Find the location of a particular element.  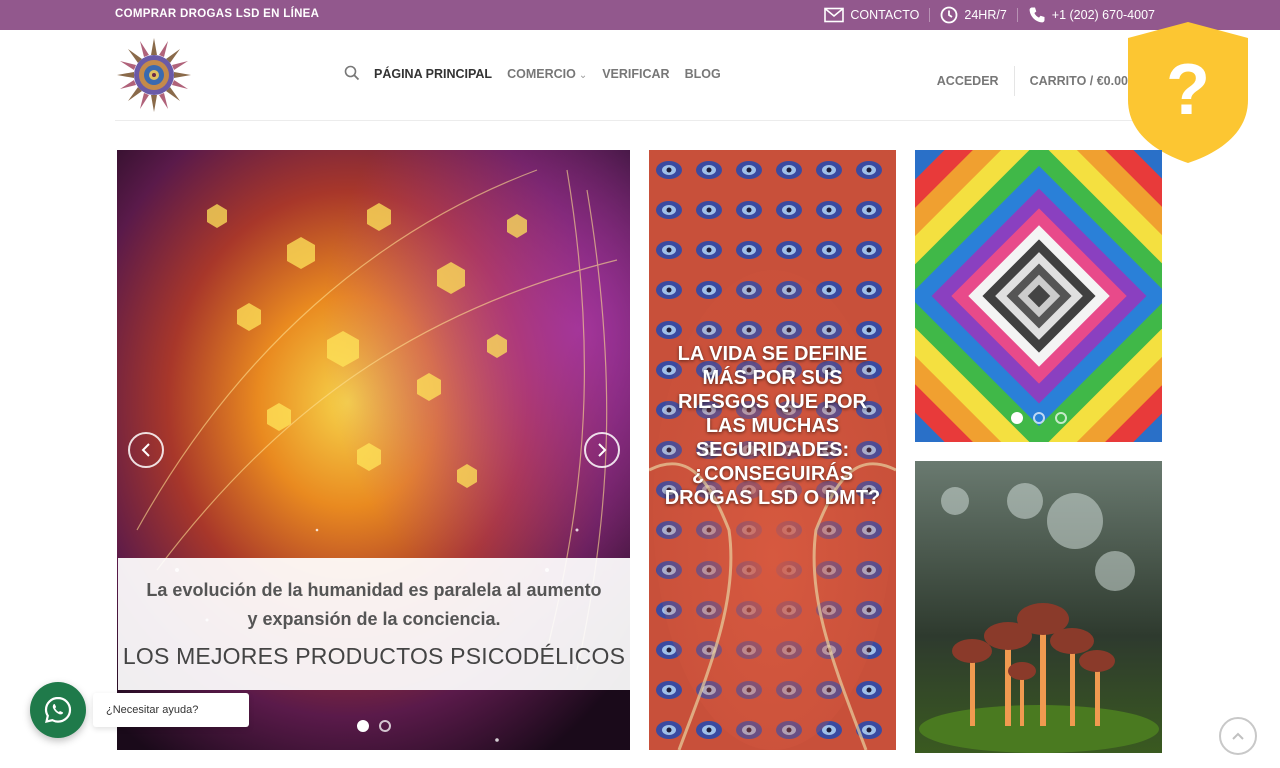

back-to-top-button is located at coordinates (1238, 736).